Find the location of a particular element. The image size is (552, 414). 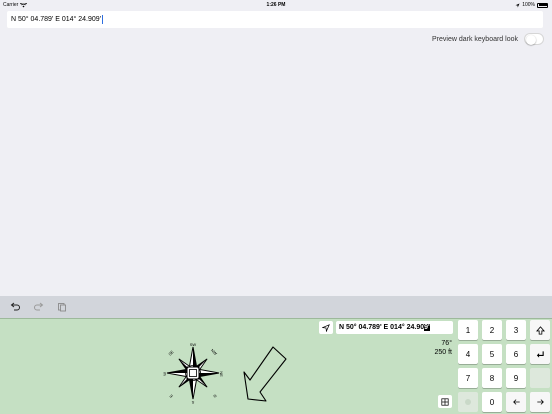

key-8: 8 is located at coordinates (492, 378).